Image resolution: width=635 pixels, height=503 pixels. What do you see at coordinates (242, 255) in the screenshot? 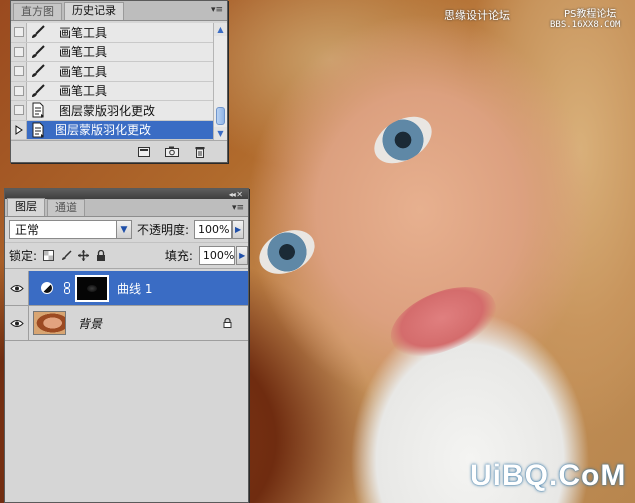
I see `fill-slider-arrow-icon: ▶` at bounding box center [242, 255].